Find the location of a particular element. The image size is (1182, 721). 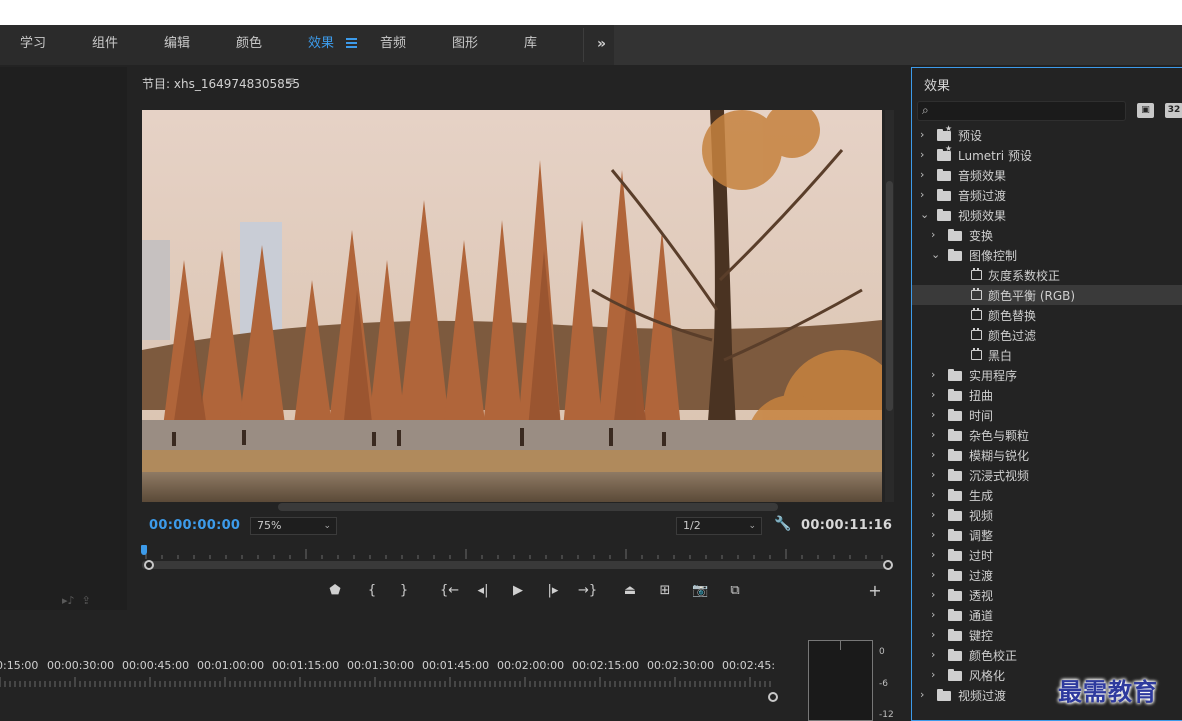

timeline-ruler-ticks is located at coordinates (390, 682).